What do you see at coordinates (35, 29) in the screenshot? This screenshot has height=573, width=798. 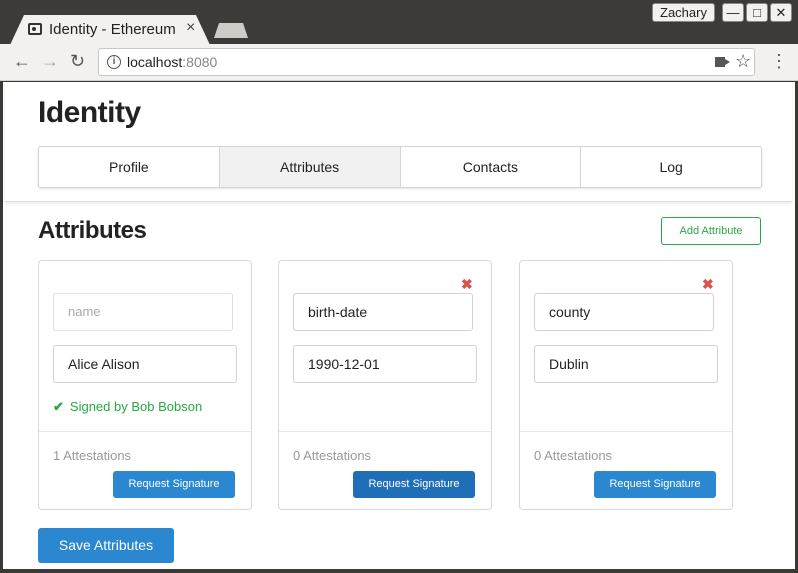 I see `id-card-icon` at bounding box center [35, 29].